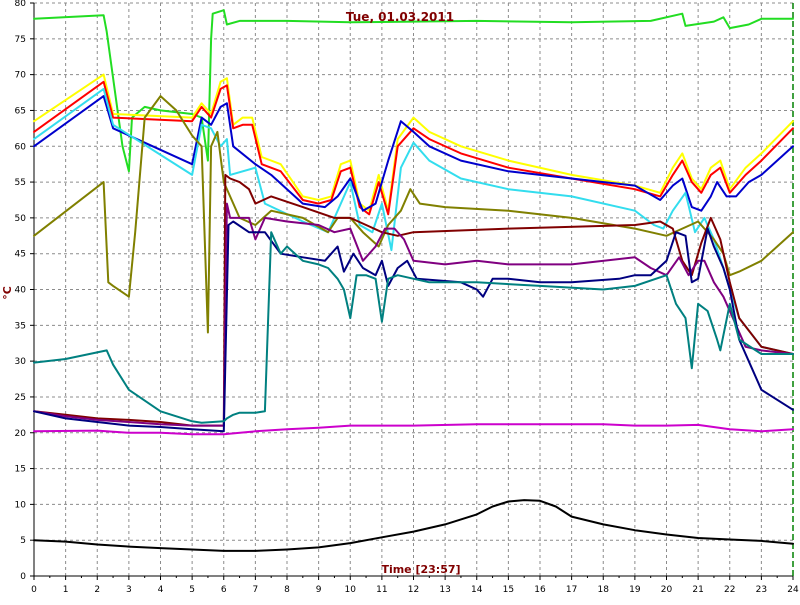 This screenshot has width=800, height=605. What do you see at coordinates (635, 590) in the screenshot?
I see `x-tick-label: 19` at bounding box center [635, 590].